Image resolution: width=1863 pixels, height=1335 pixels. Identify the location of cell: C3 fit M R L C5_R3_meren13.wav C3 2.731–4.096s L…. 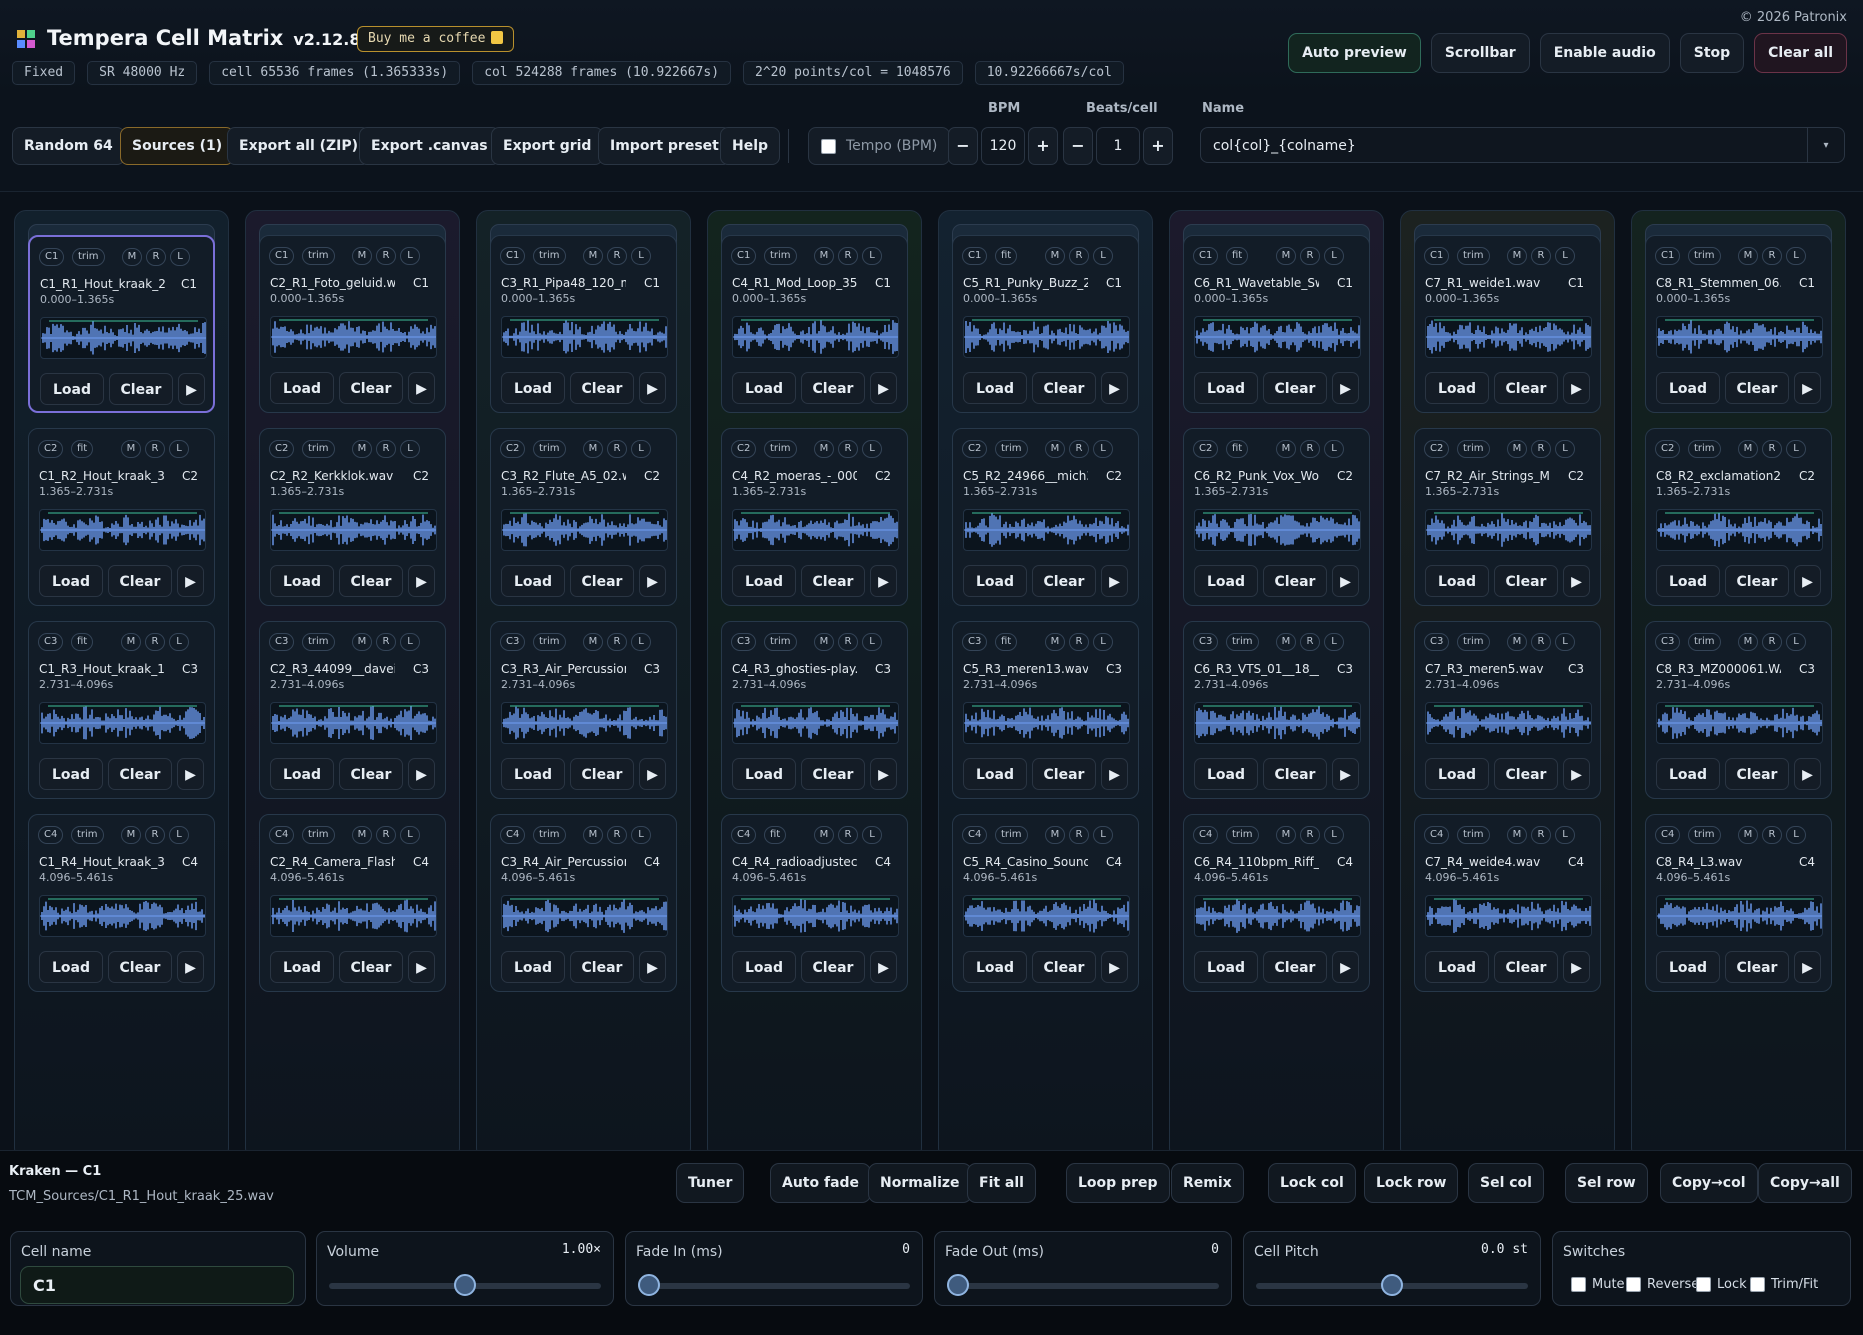
(1045, 710).